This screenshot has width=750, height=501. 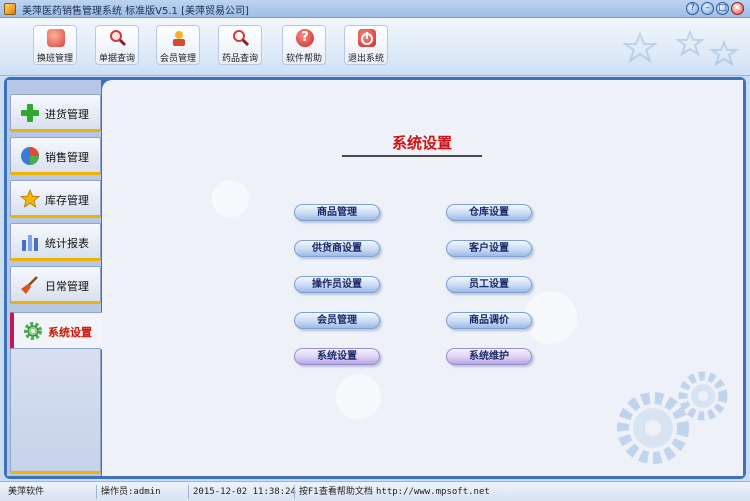 What do you see at coordinates (303, 59) in the screenshot?
I see `toolbar-help-label: 软件帮助` at bounding box center [303, 59].